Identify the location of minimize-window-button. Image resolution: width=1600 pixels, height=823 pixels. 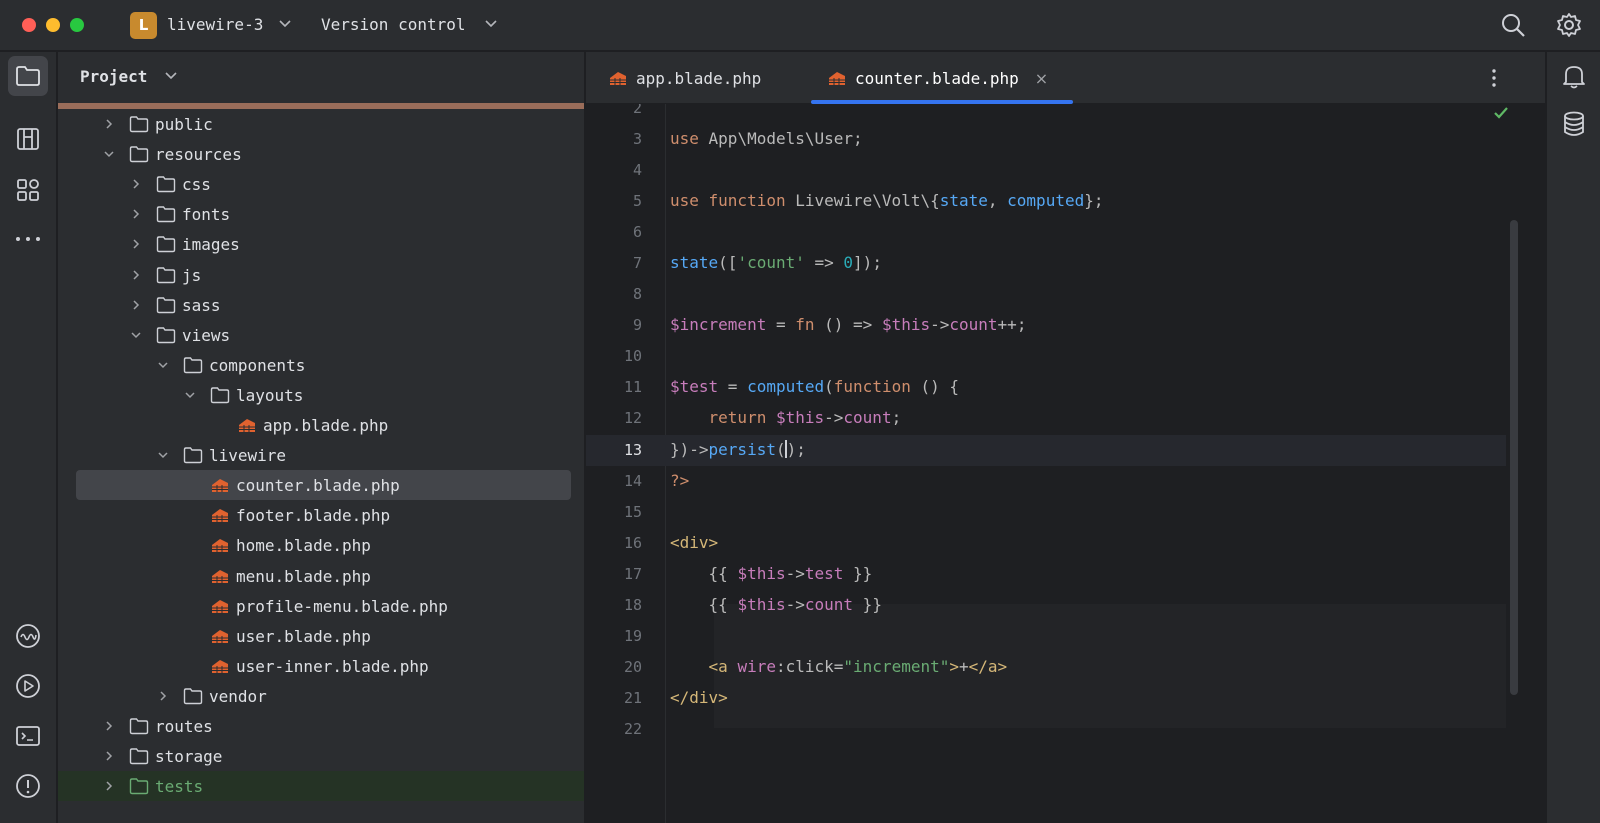
(53, 25).